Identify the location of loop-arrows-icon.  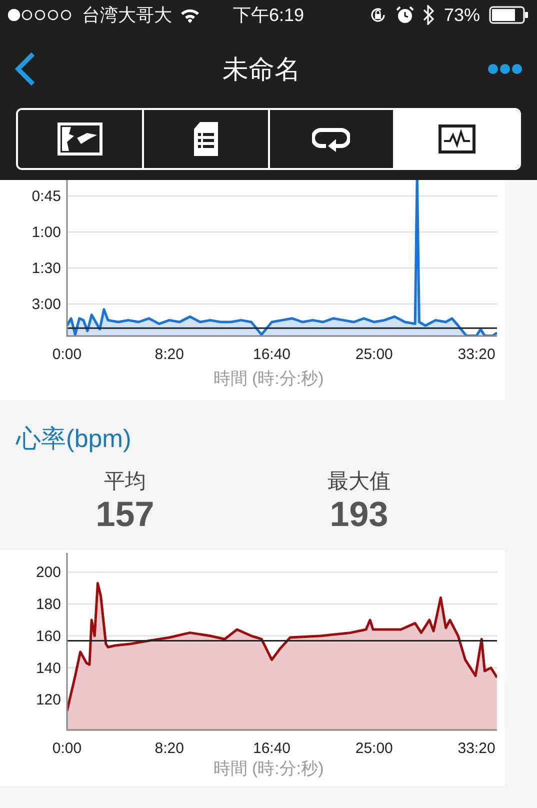
(331, 139).